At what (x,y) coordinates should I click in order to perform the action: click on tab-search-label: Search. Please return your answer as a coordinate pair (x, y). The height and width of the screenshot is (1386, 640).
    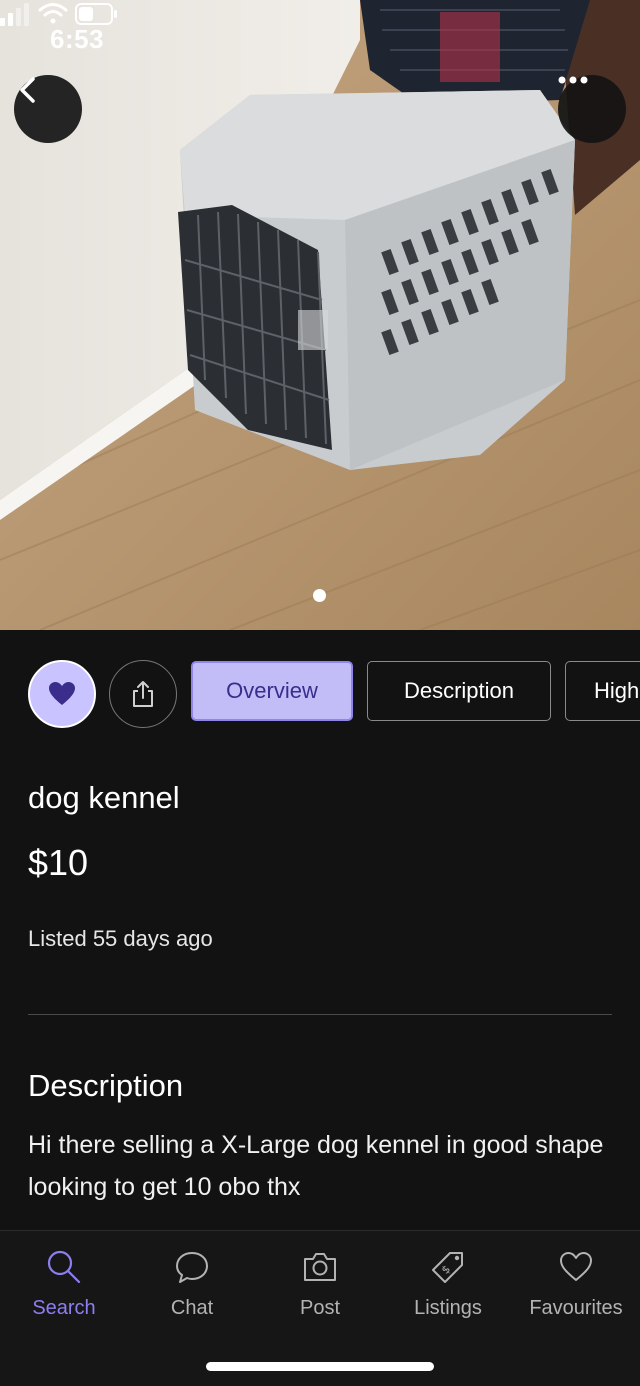
    Looking at the image, I should click on (64, 1308).